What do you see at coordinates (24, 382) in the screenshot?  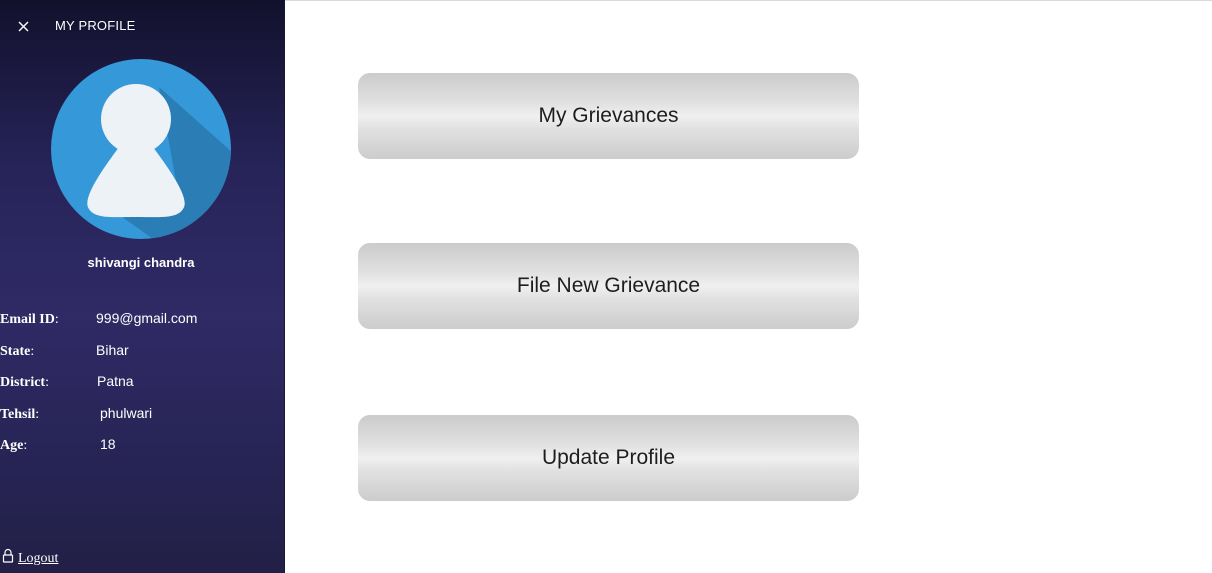 I see `info-label-district: District:` at bounding box center [24, 382].